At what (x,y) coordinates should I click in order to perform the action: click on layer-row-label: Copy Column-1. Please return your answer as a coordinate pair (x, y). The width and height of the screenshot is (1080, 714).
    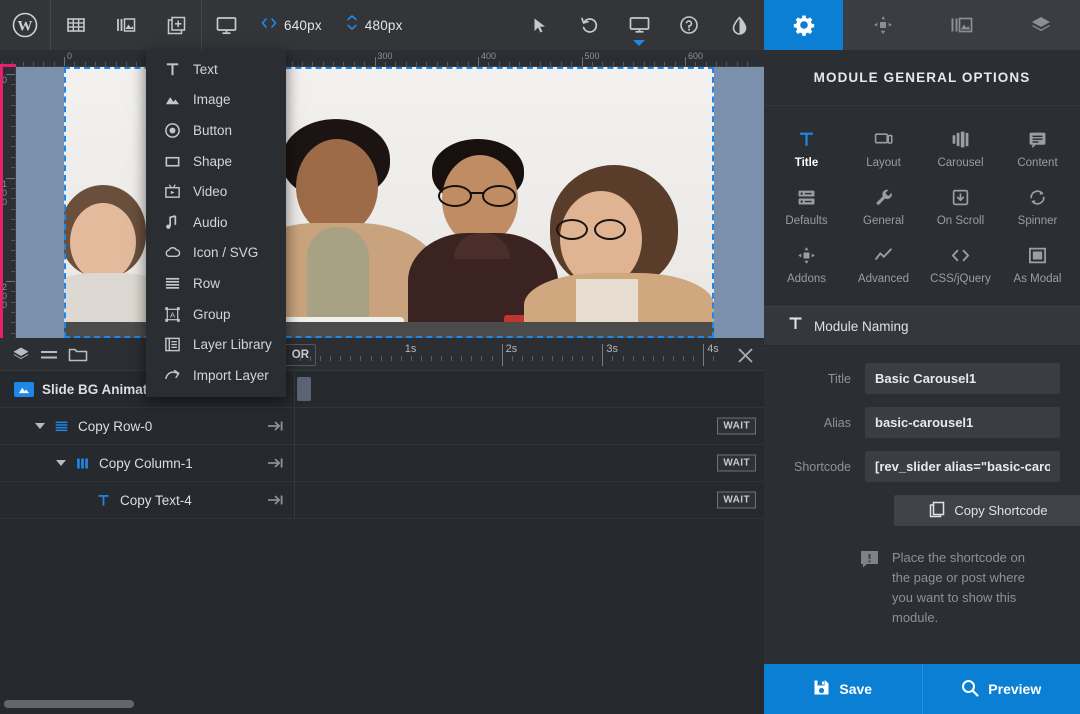
    Looking at the image, I should click on (147, 463).